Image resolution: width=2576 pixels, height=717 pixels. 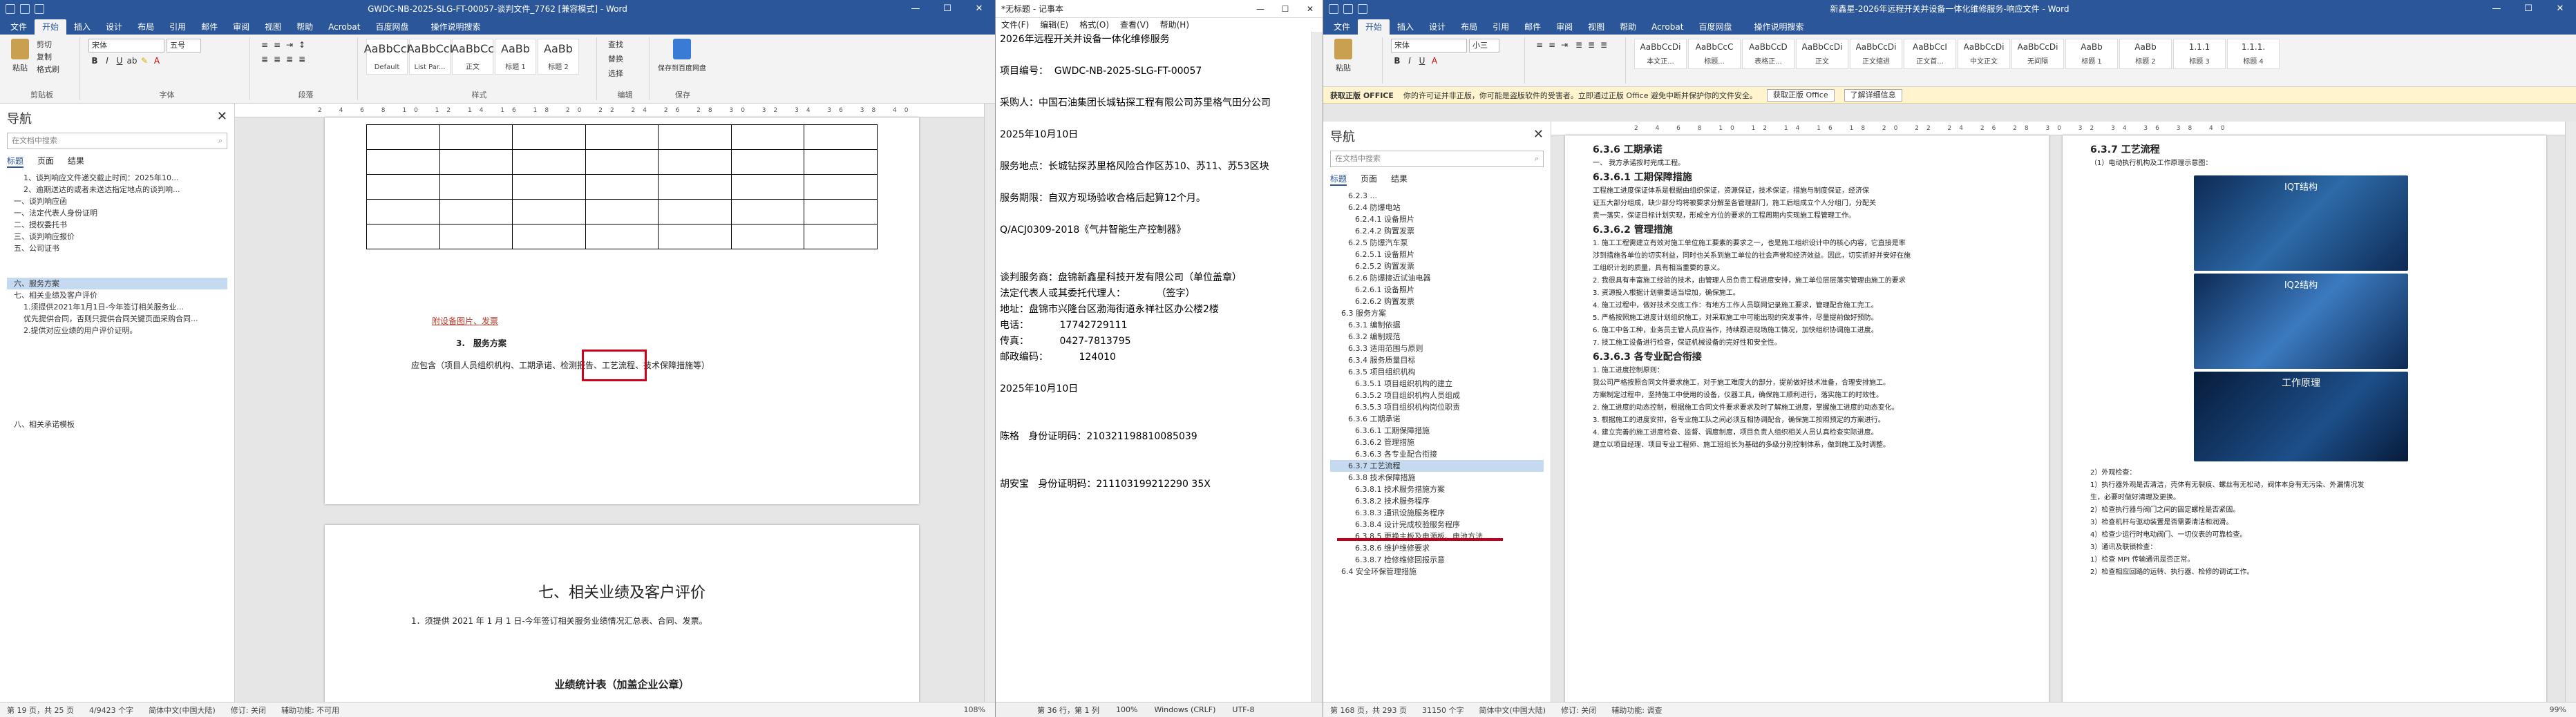 What do you see at coordinates (2253, 54) in the screenshot?
I see `style-gallery-item: 1.1.1. 标题 4` at bounding box center [2253, 54].